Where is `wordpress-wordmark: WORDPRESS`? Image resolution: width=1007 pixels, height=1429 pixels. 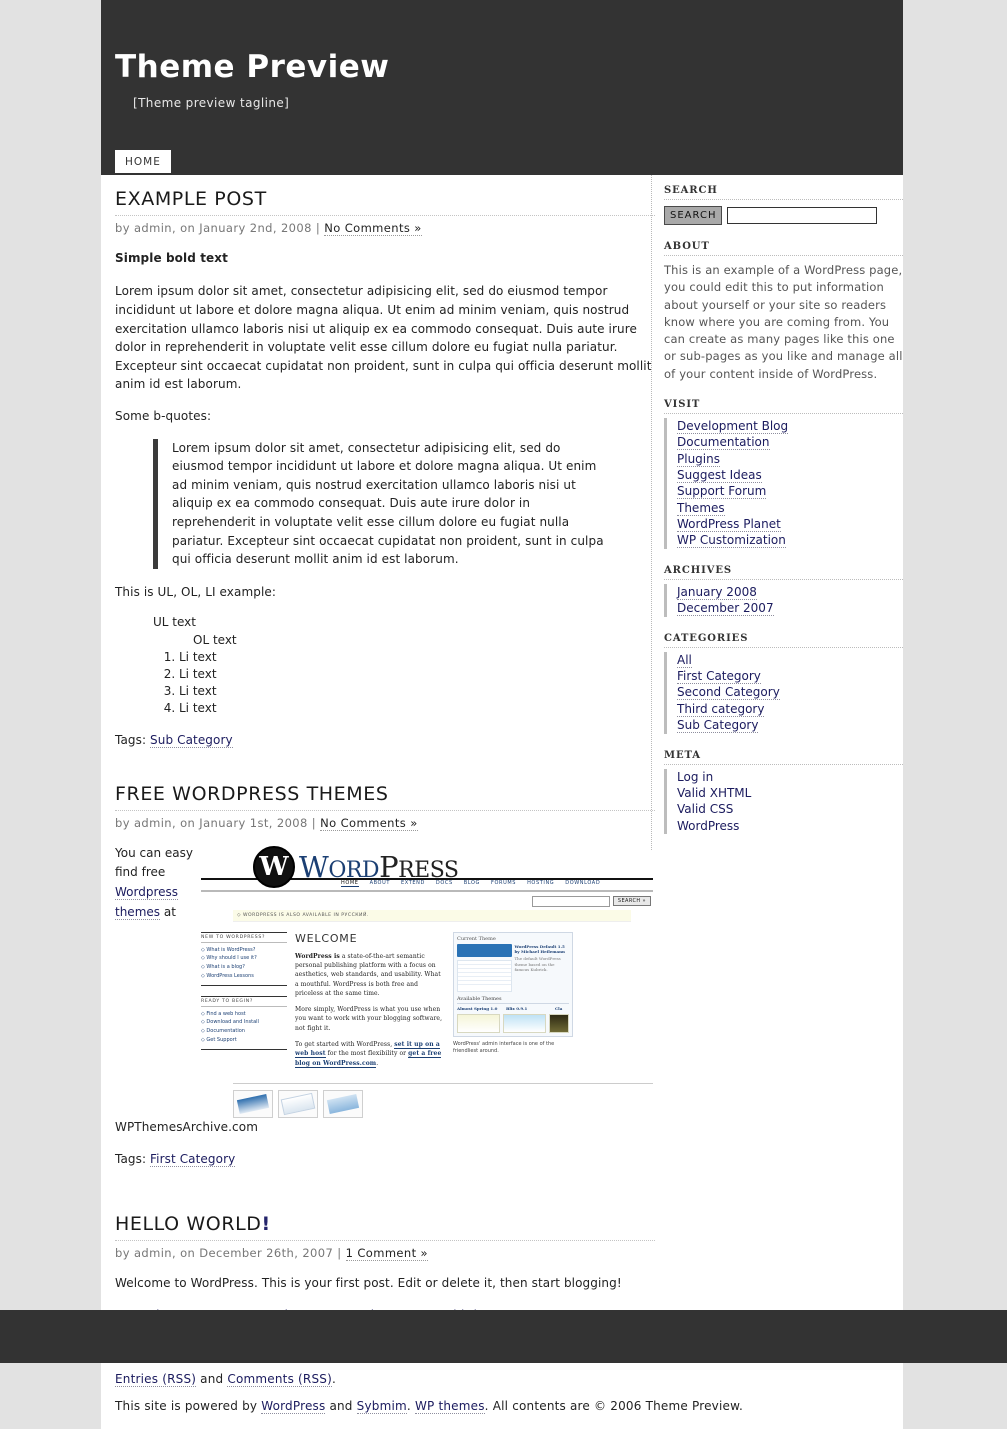 wordpress-wordmark: WORDPRESS is located at coordinates (379, 867).